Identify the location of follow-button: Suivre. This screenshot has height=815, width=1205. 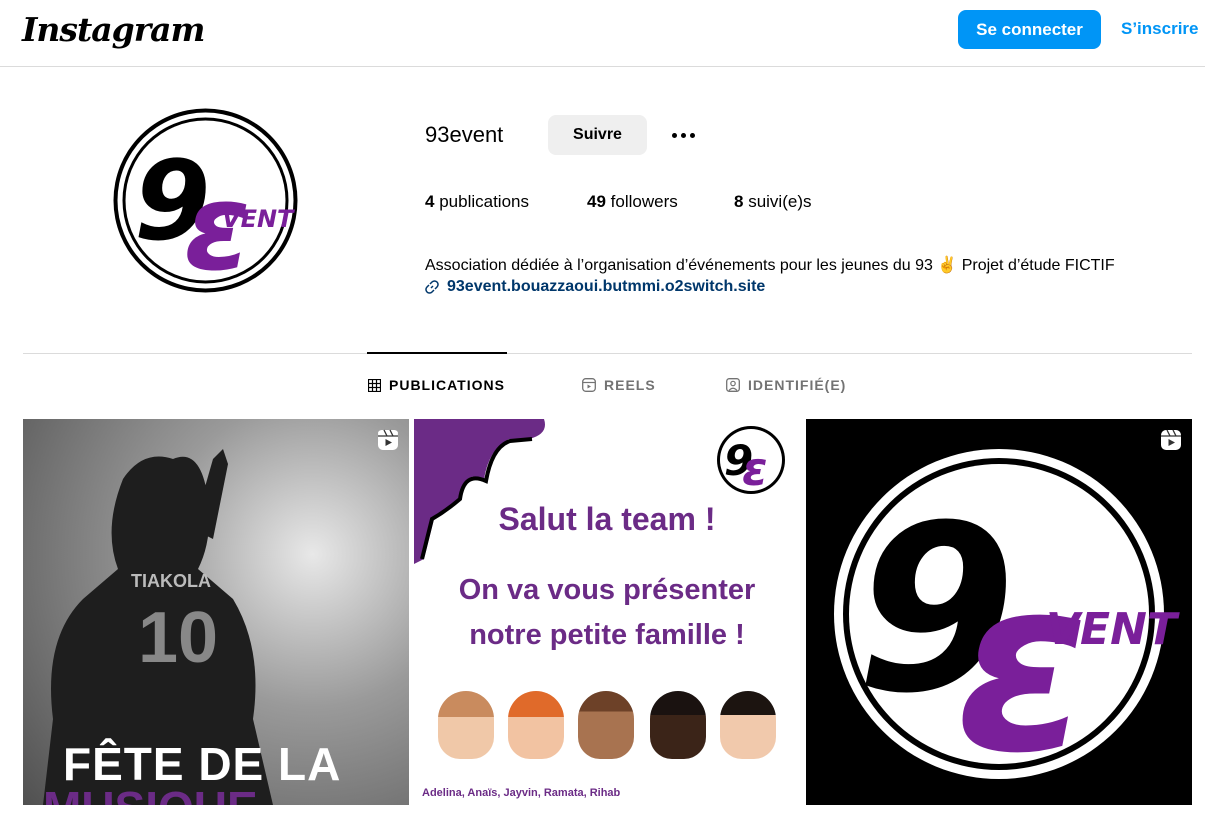
(597, 135).